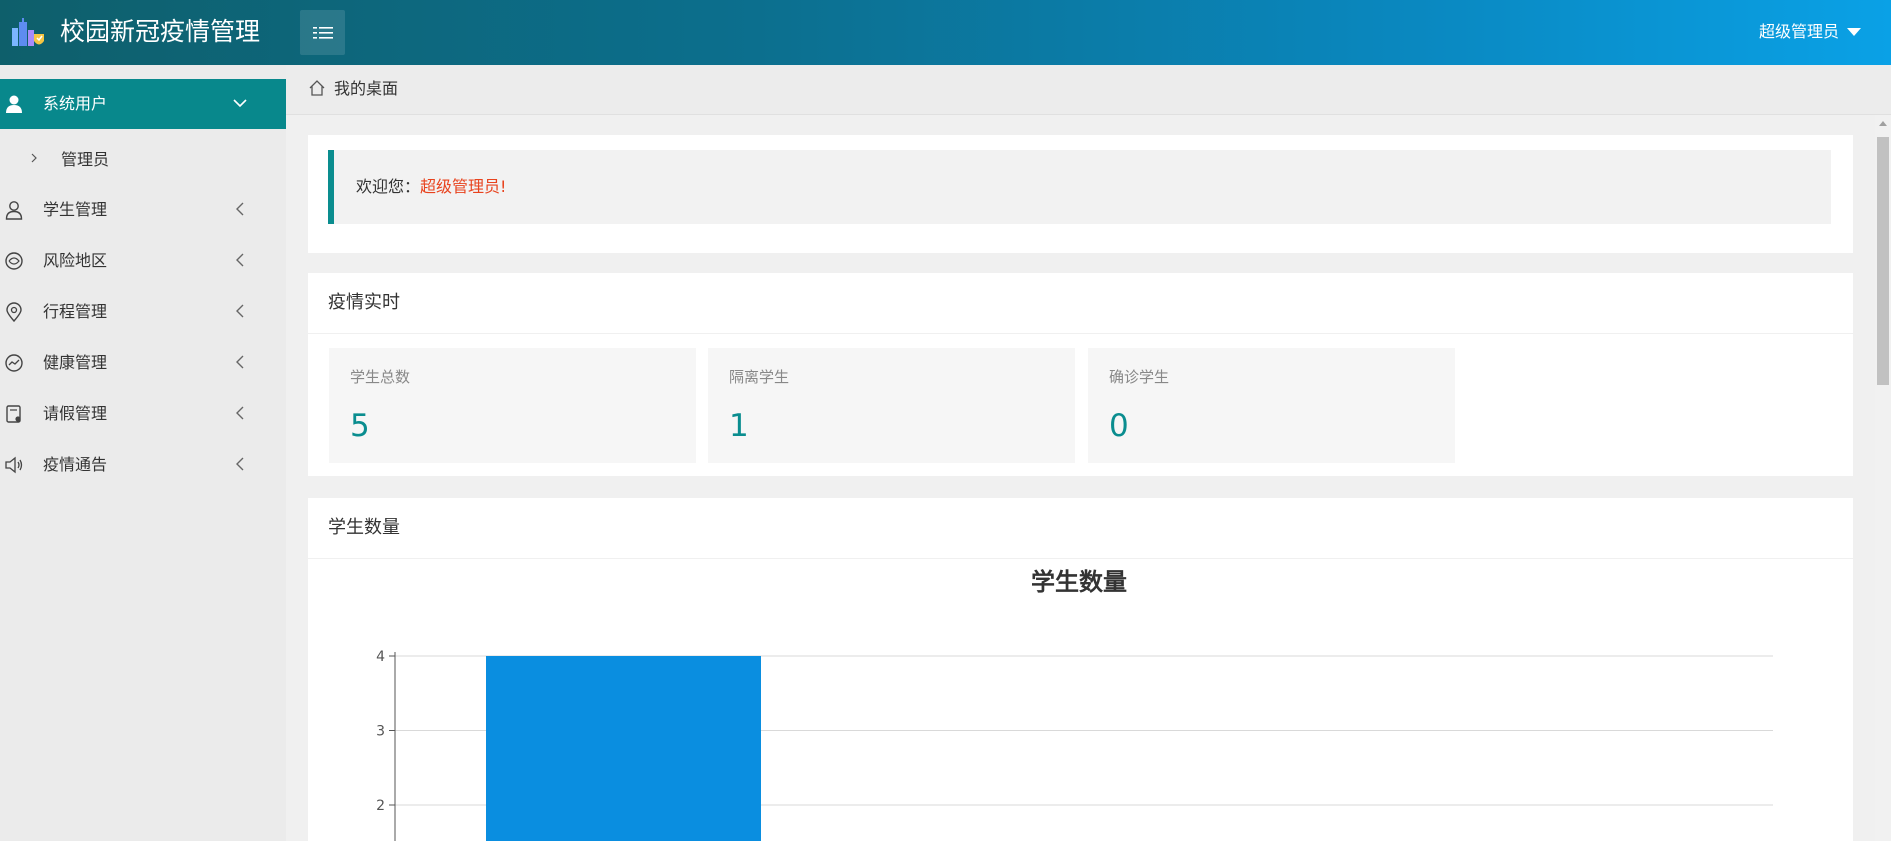  Describe the element at coordinates (143, 104) in the screenshot. I see `sidebar-item-system-users: 系统用户` at that location.